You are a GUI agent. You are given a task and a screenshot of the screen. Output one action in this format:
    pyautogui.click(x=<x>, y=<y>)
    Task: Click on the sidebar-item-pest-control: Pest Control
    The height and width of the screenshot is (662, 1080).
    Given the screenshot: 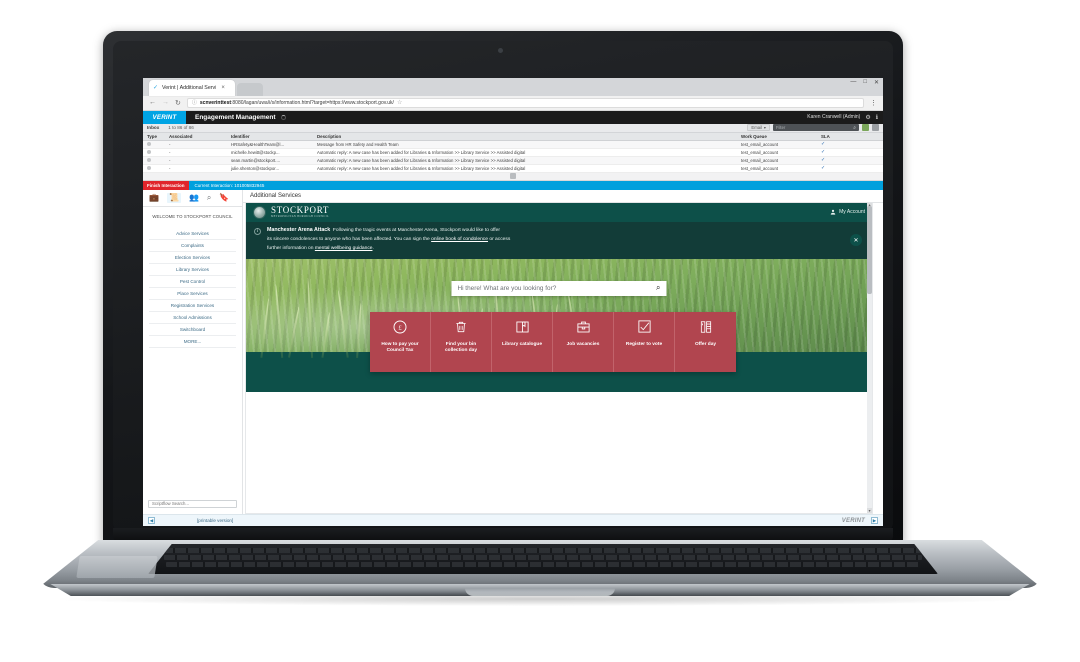 What is the action you would take?
    pyautogui.click(x=192, y=282)
    